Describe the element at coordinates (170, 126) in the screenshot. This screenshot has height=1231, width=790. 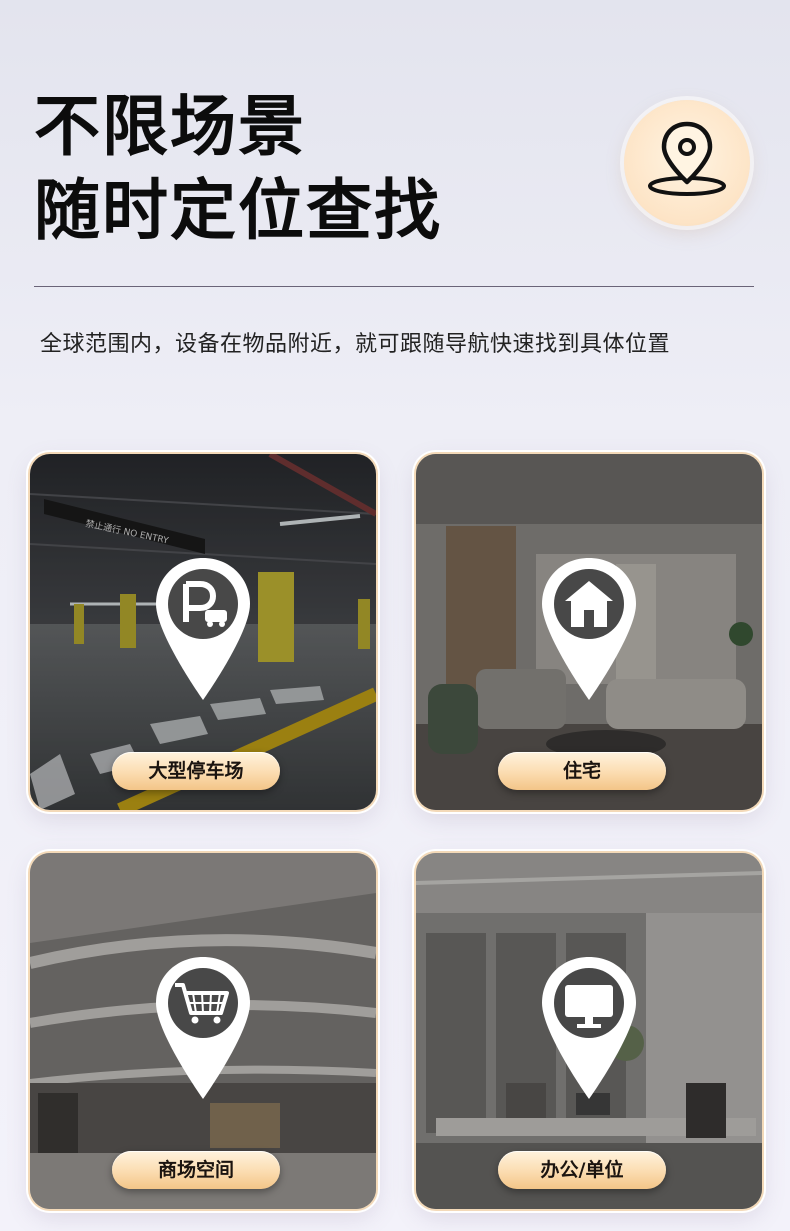
I see `page-title-line-1: 不限场景` at that location.